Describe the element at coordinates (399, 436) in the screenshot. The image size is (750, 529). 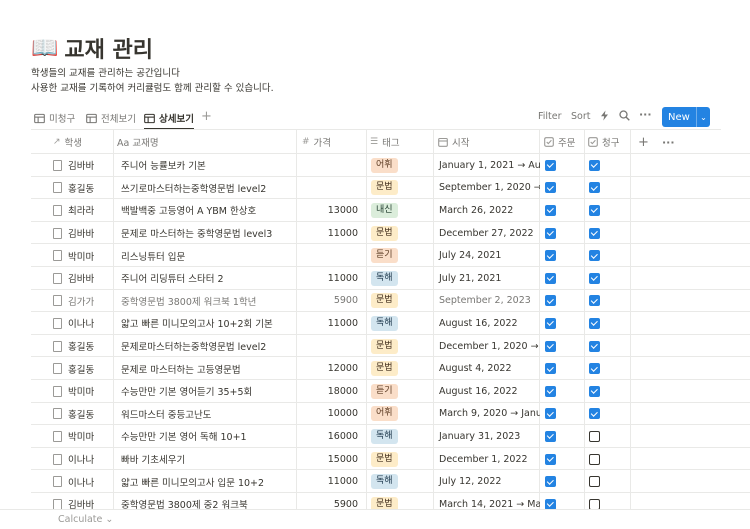
I see `tag-cell: 독해` at that location.